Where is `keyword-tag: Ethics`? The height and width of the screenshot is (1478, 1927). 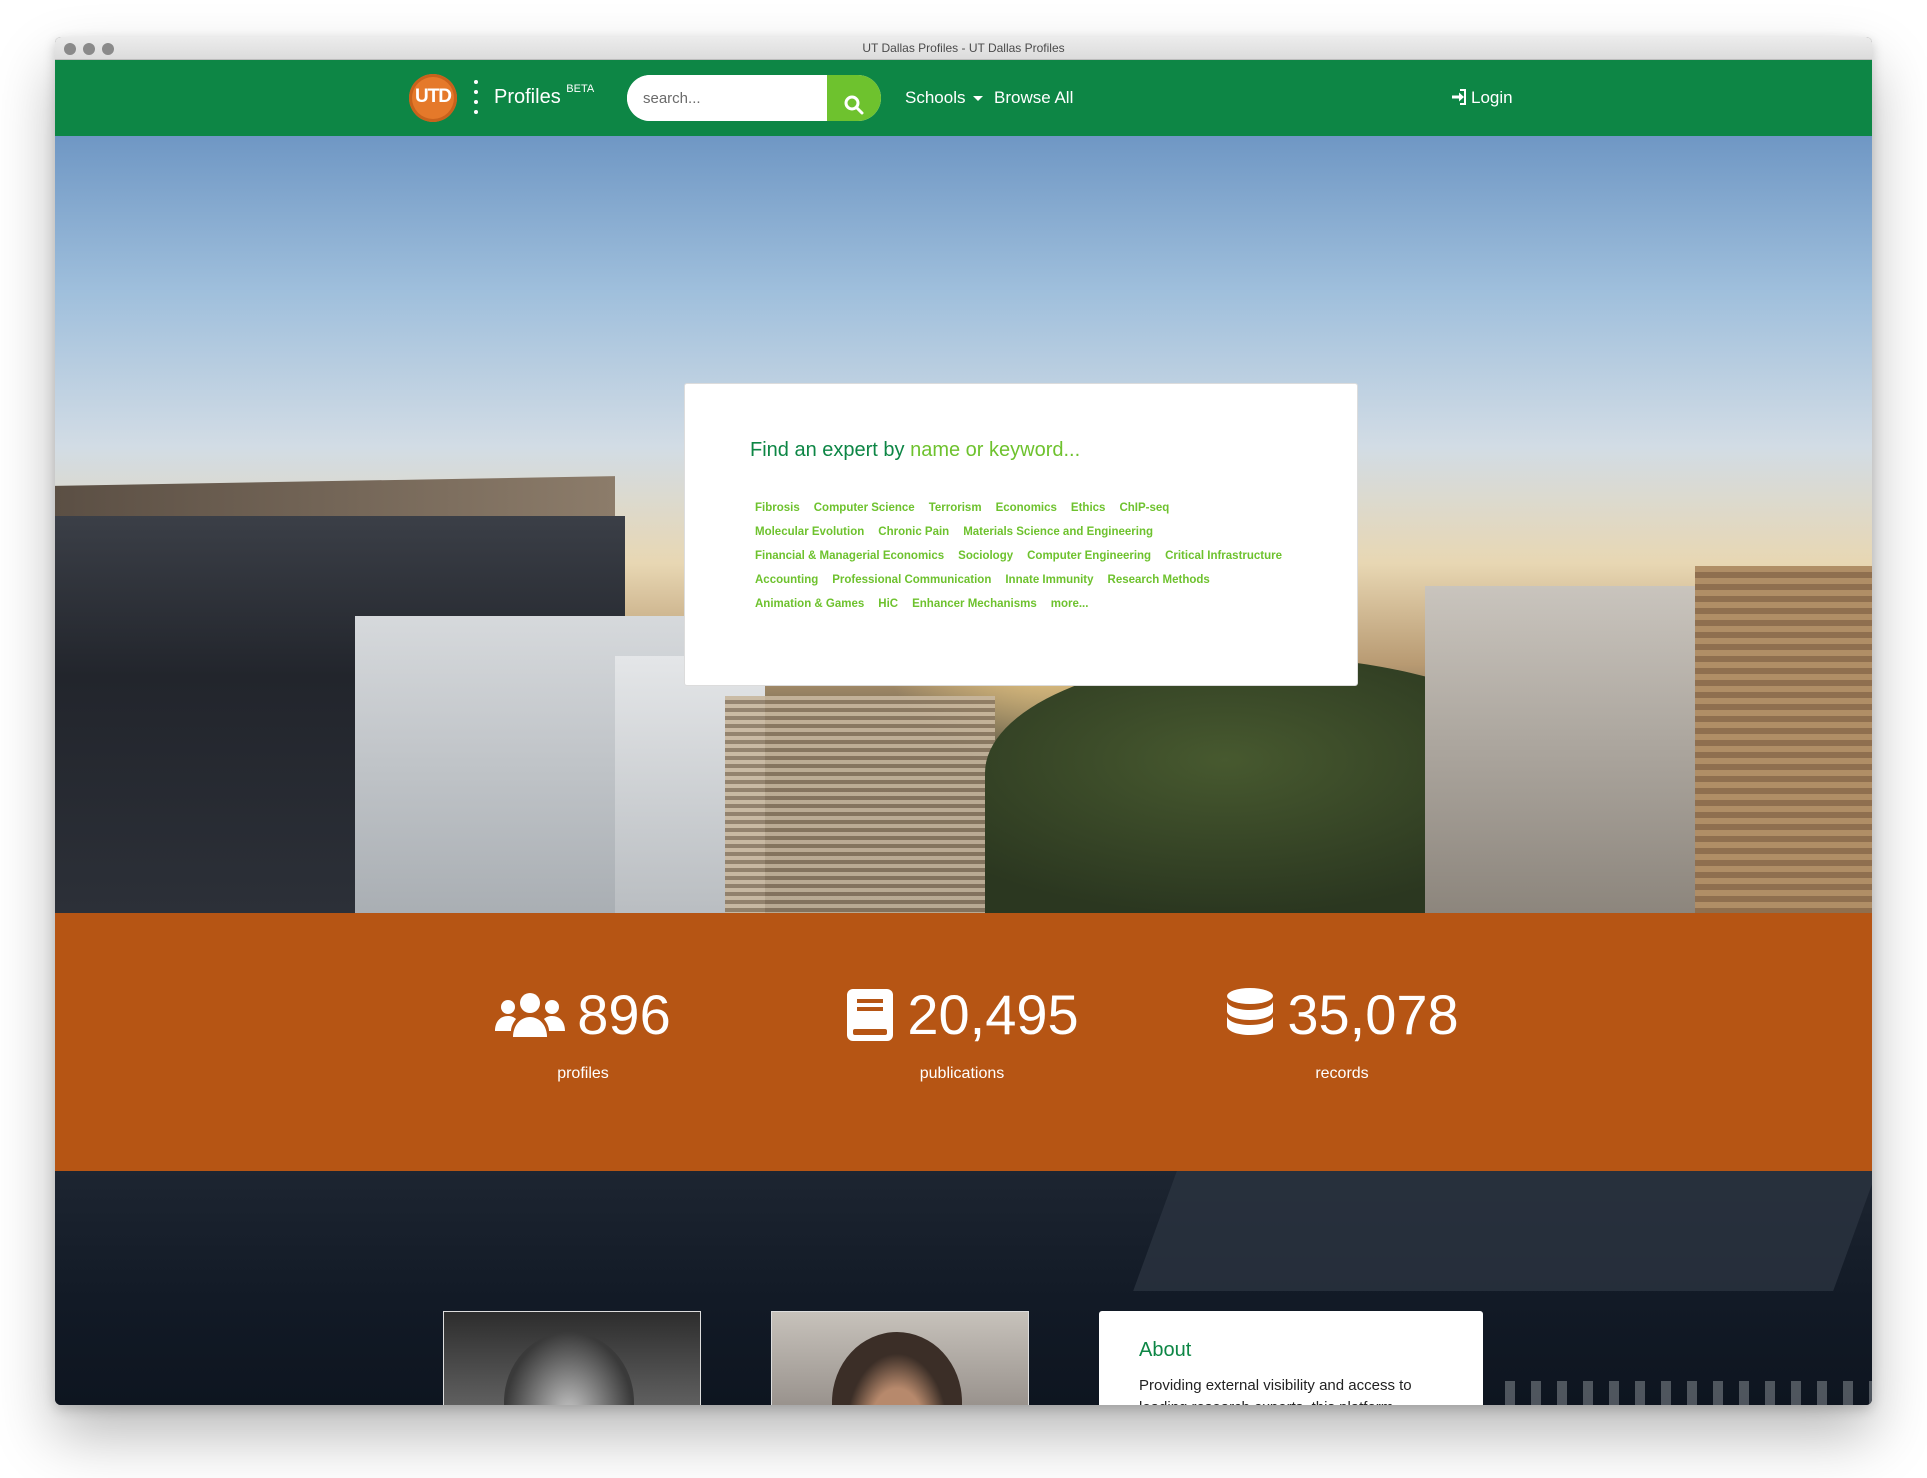
keyword-tag: Ethics is located at coordinates (1088, 508).